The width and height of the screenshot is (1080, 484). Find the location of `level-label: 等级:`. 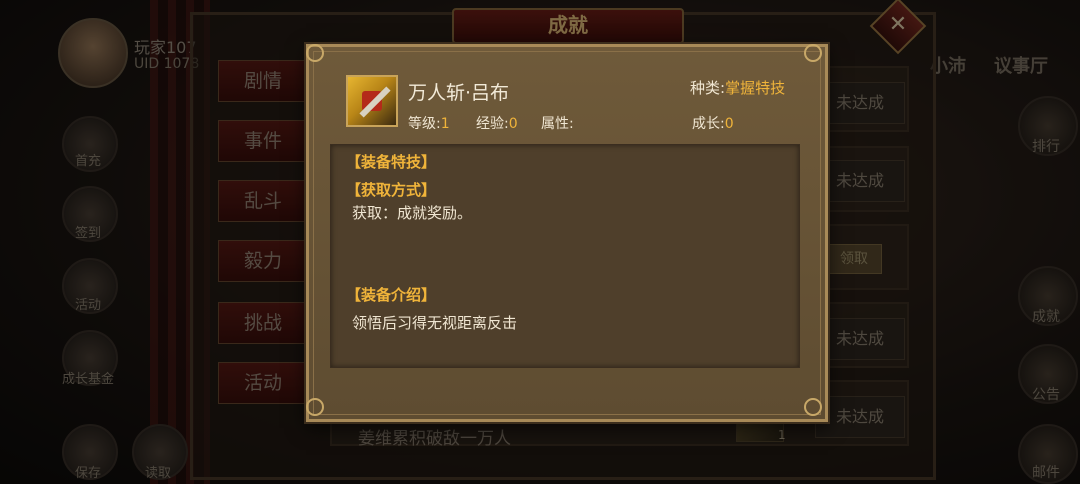

level-label: 等级: is located at coordinates (424, 124).